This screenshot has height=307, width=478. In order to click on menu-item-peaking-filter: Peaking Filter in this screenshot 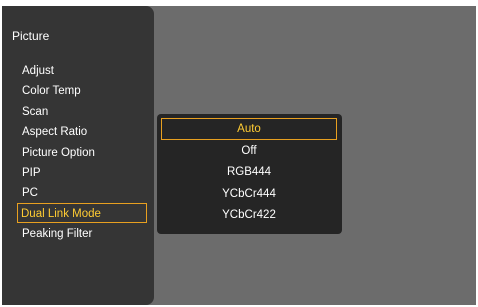, I will do `click(83, 233)`.